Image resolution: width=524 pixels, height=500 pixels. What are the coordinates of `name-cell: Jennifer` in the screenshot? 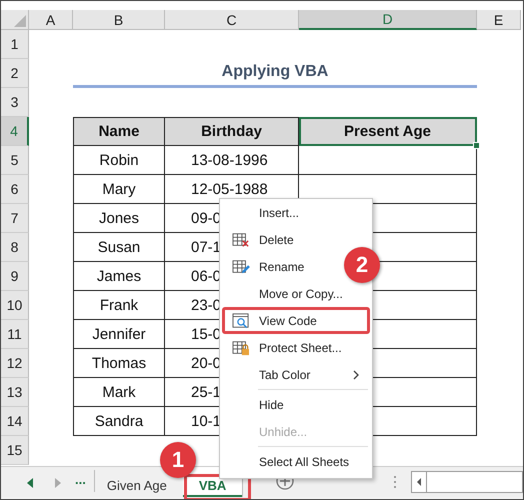 It's located at (119, 334).